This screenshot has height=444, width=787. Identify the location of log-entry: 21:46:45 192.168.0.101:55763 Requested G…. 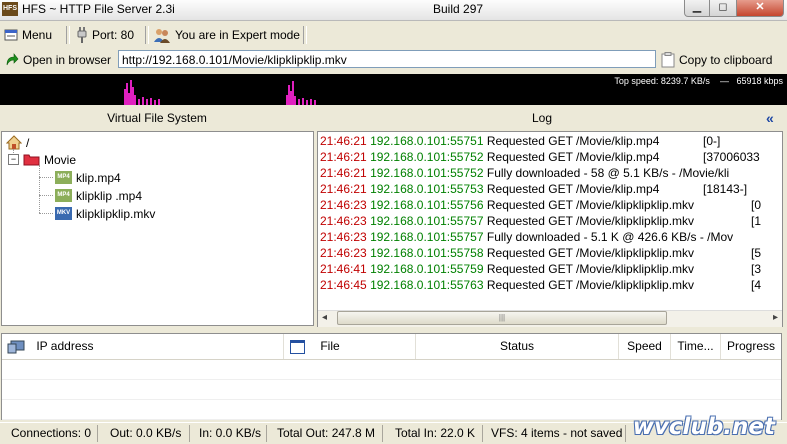
(540, 285).